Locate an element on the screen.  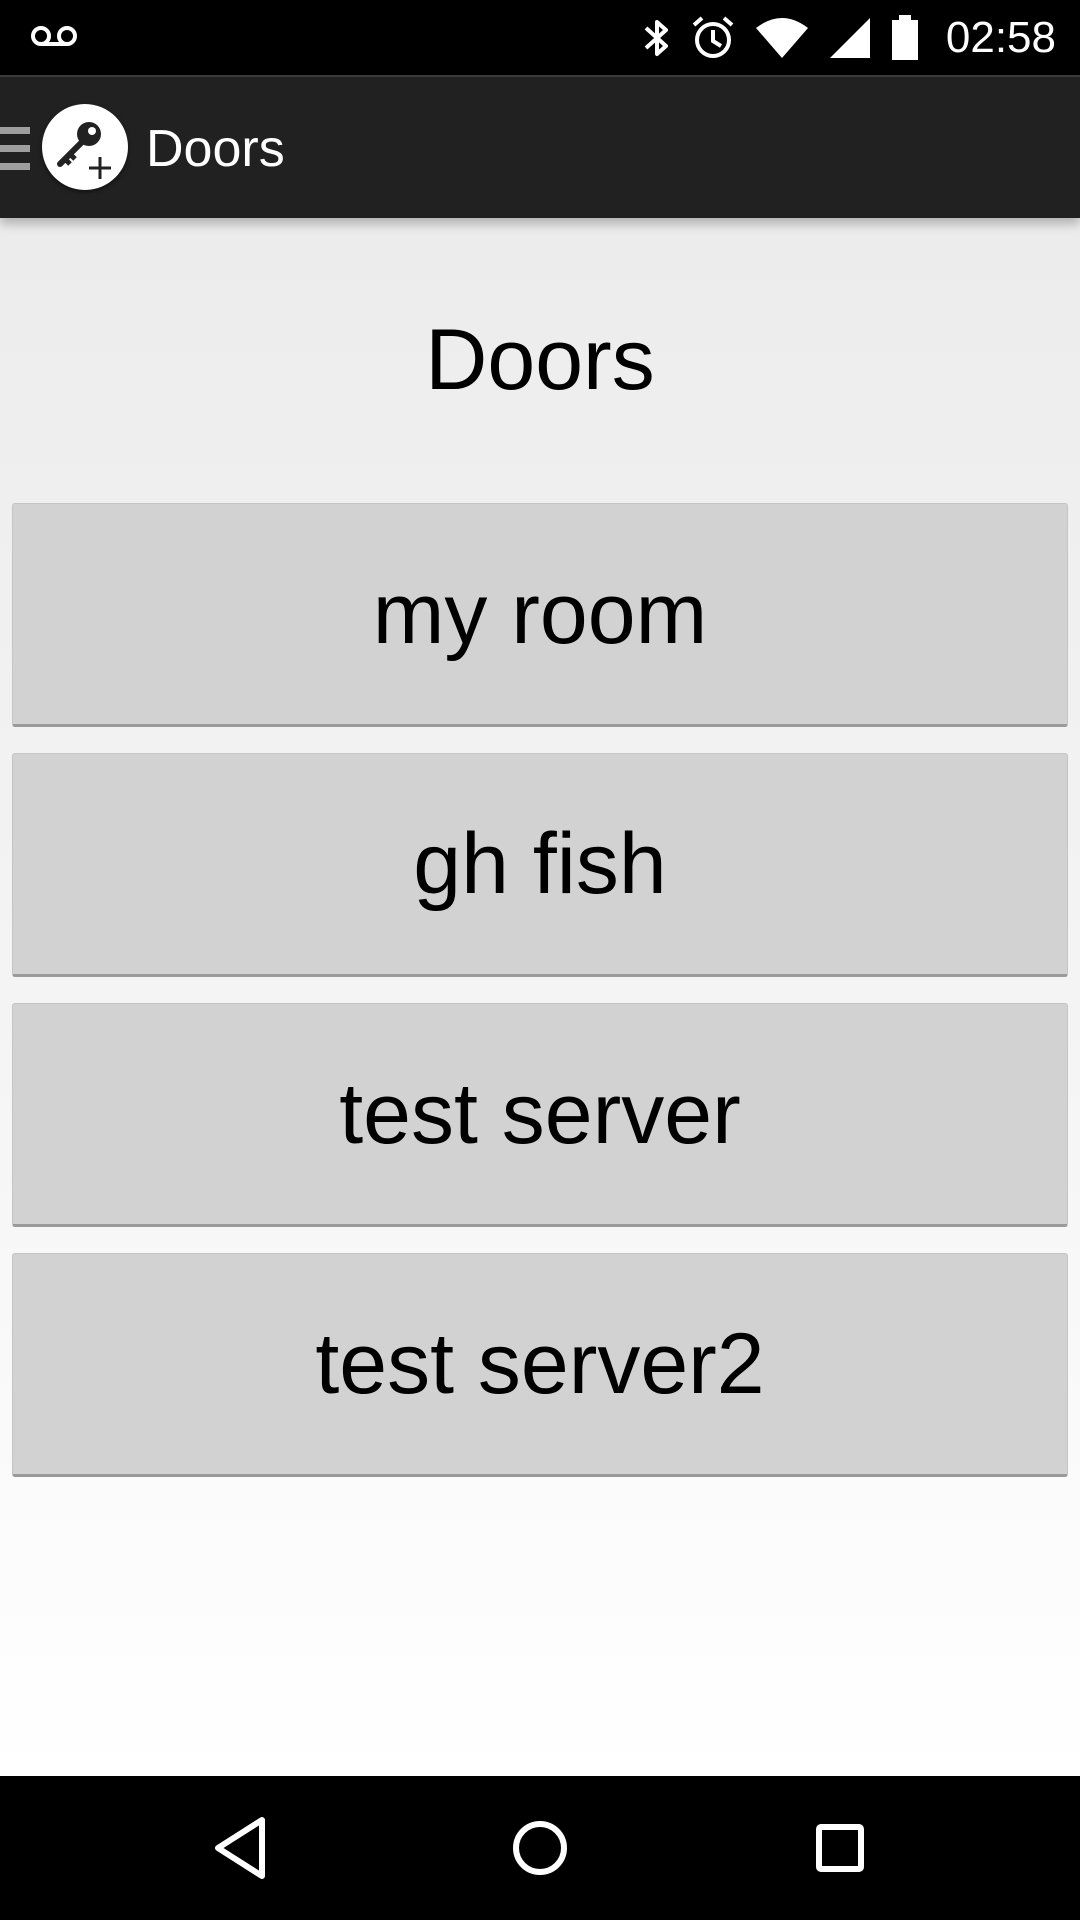
door-button-gh-fish: gh fish is located at coordinates (540, 865).